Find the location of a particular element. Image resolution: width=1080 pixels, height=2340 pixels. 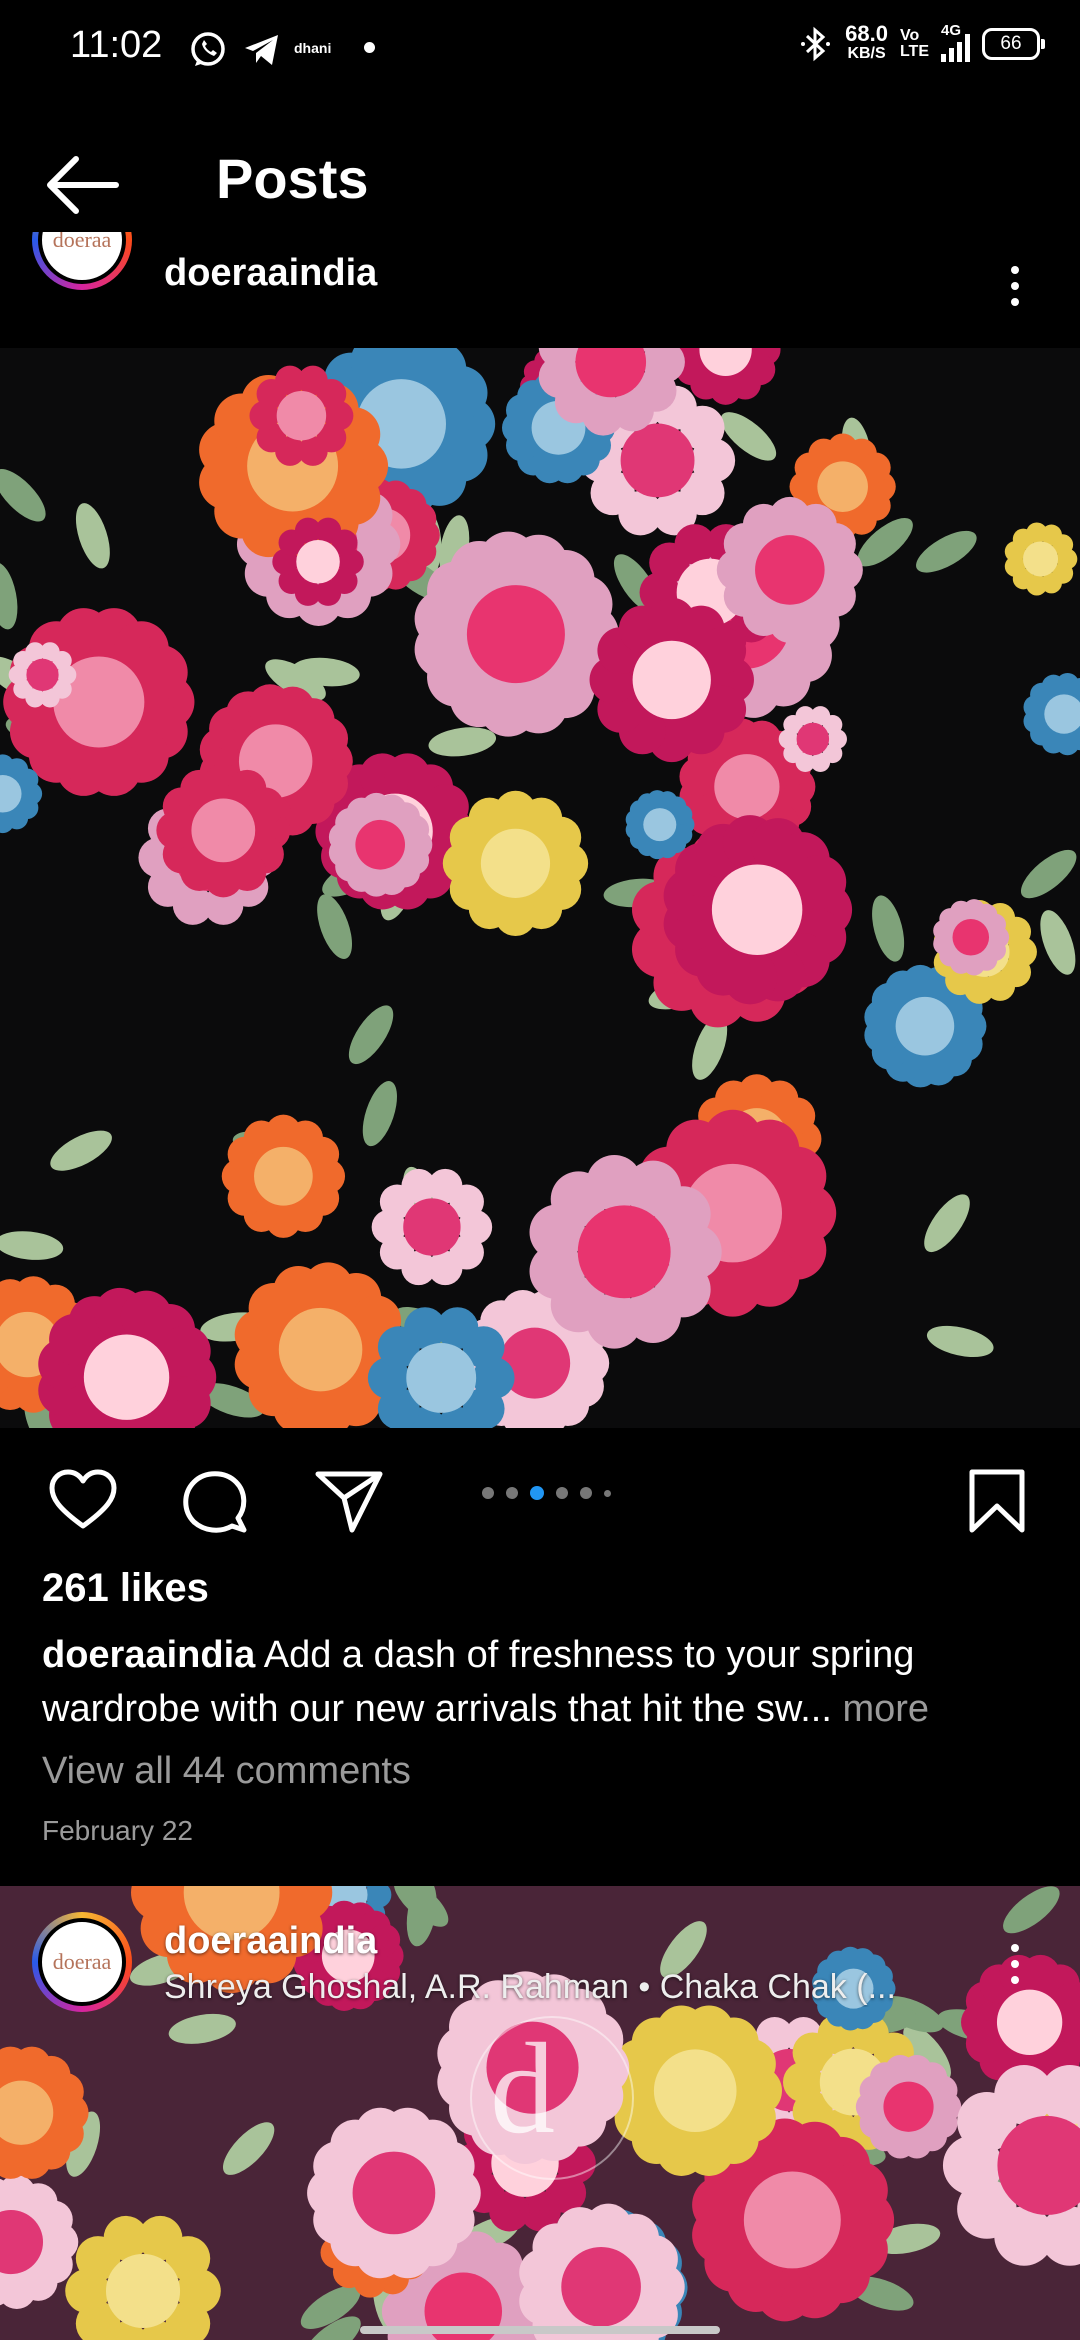

speed-value: 68.0 is located at coordinates (866, 33).